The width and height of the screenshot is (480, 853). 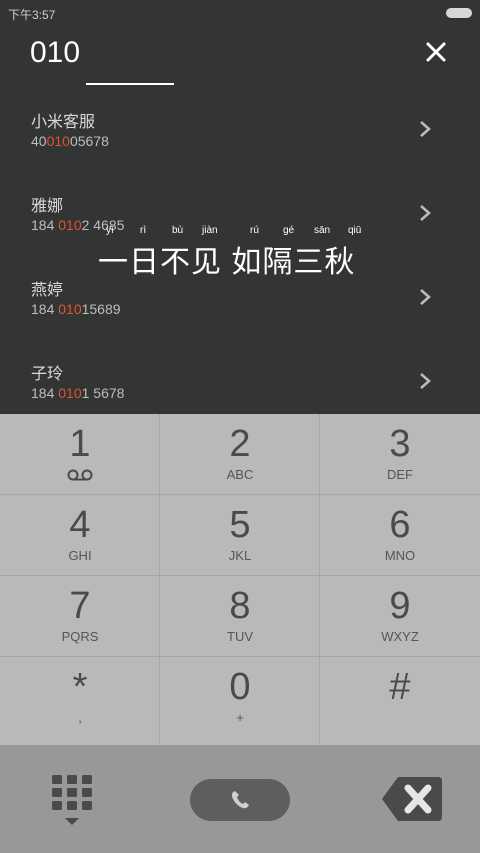 I want to click on key-star: * ,, so click(x=80, y=701).